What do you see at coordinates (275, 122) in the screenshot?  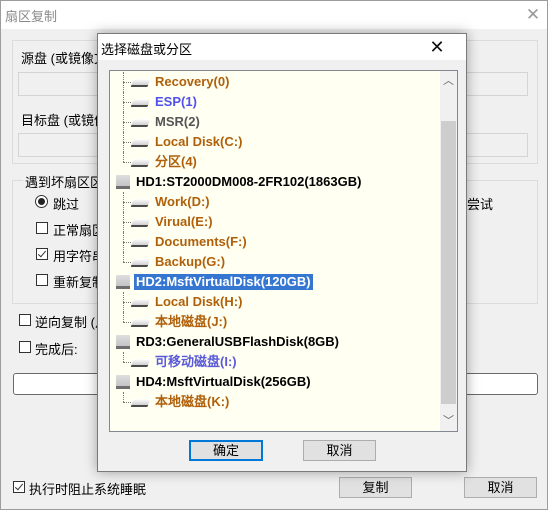 I see `tree-partition-item: MSR(2)` at bounding box center [275, 122].